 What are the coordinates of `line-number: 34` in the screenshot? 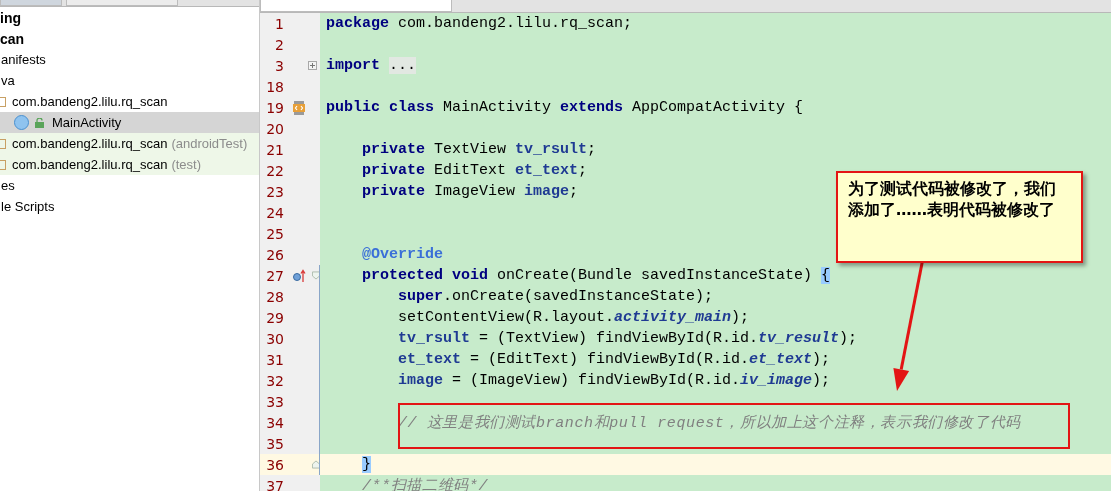 It's located at (274, 422).